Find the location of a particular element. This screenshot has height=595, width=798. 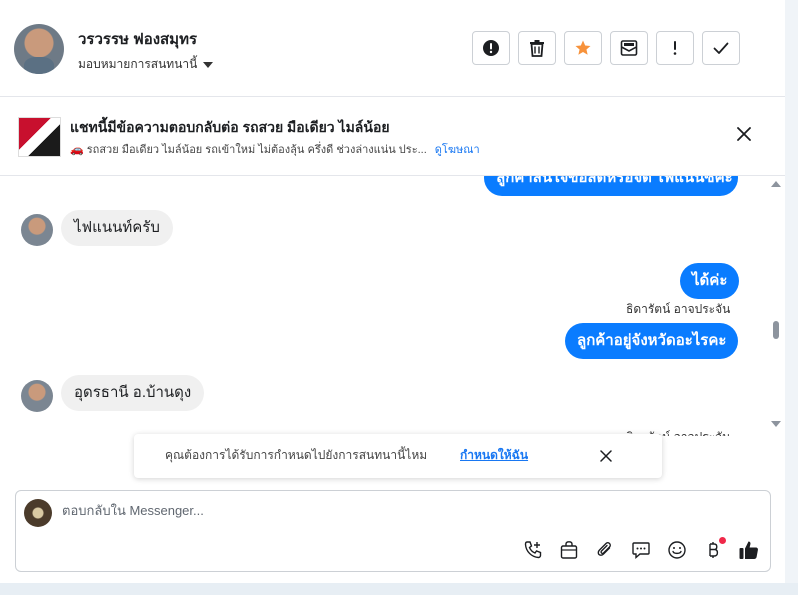

header-actions is located at coordinates (606, 48).